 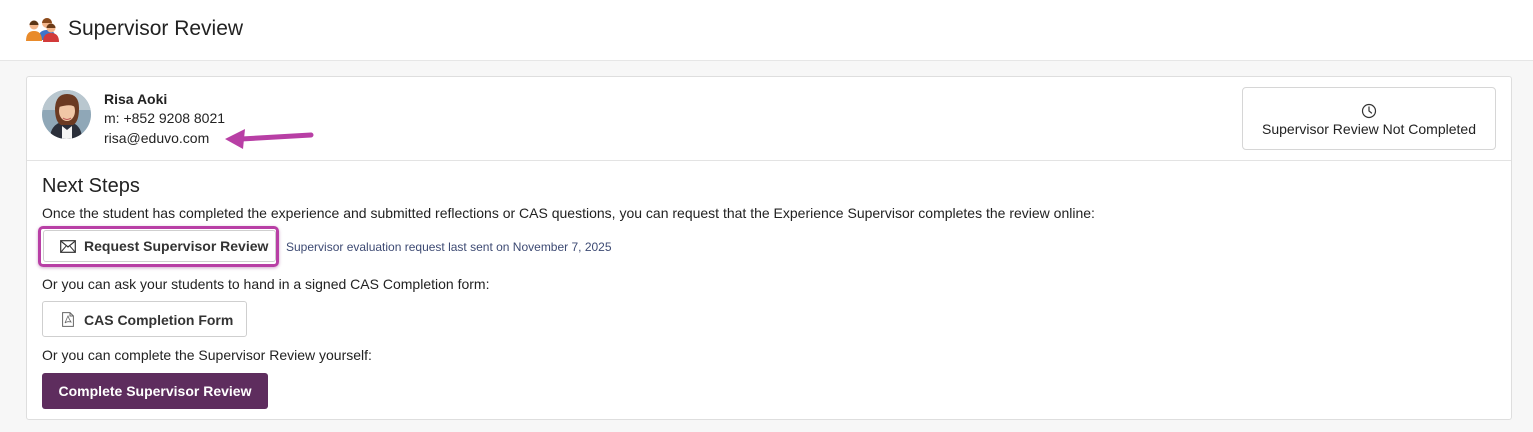 What do you see at coordinates (156, 138) in the screenshot?
I see `contact-email: risa@eduvo.com` at bounding box center [156, 138].